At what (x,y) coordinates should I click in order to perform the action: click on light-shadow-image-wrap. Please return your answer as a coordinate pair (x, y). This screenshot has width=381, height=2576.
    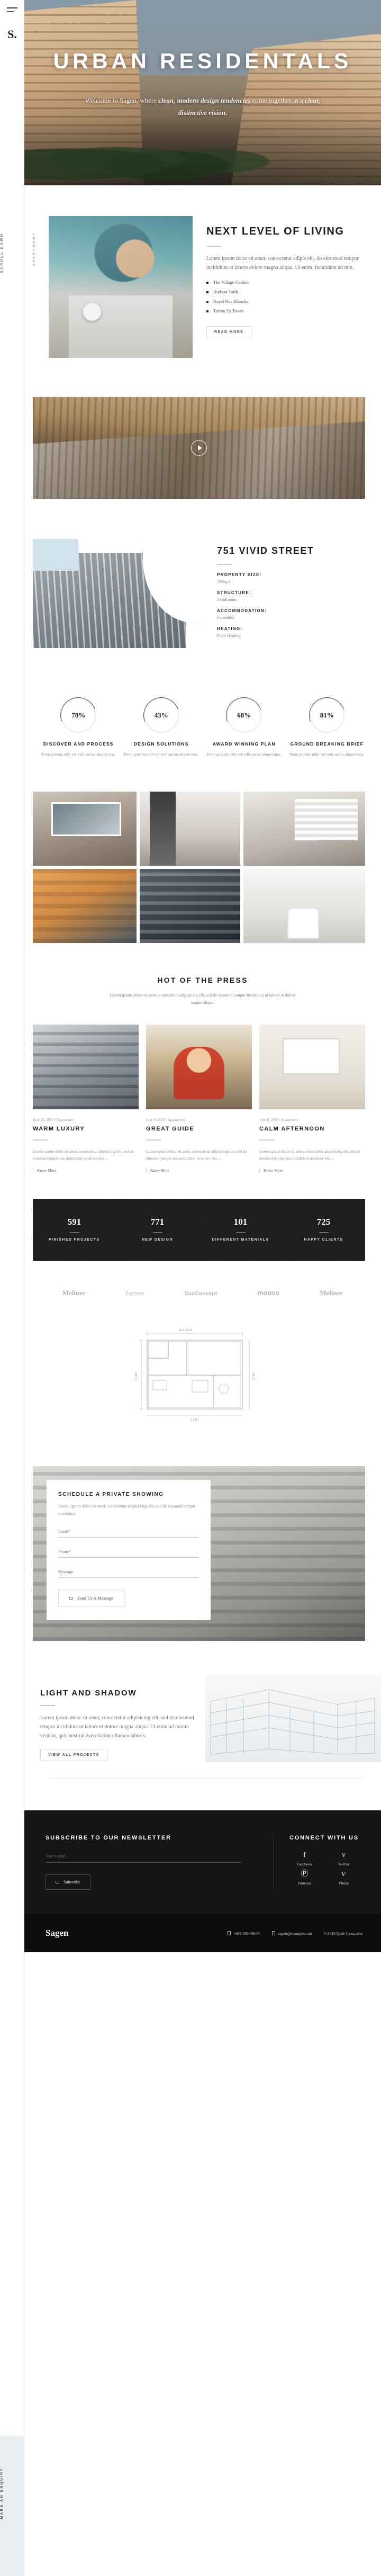
    Looking at the image, I should click on (293, 1718).